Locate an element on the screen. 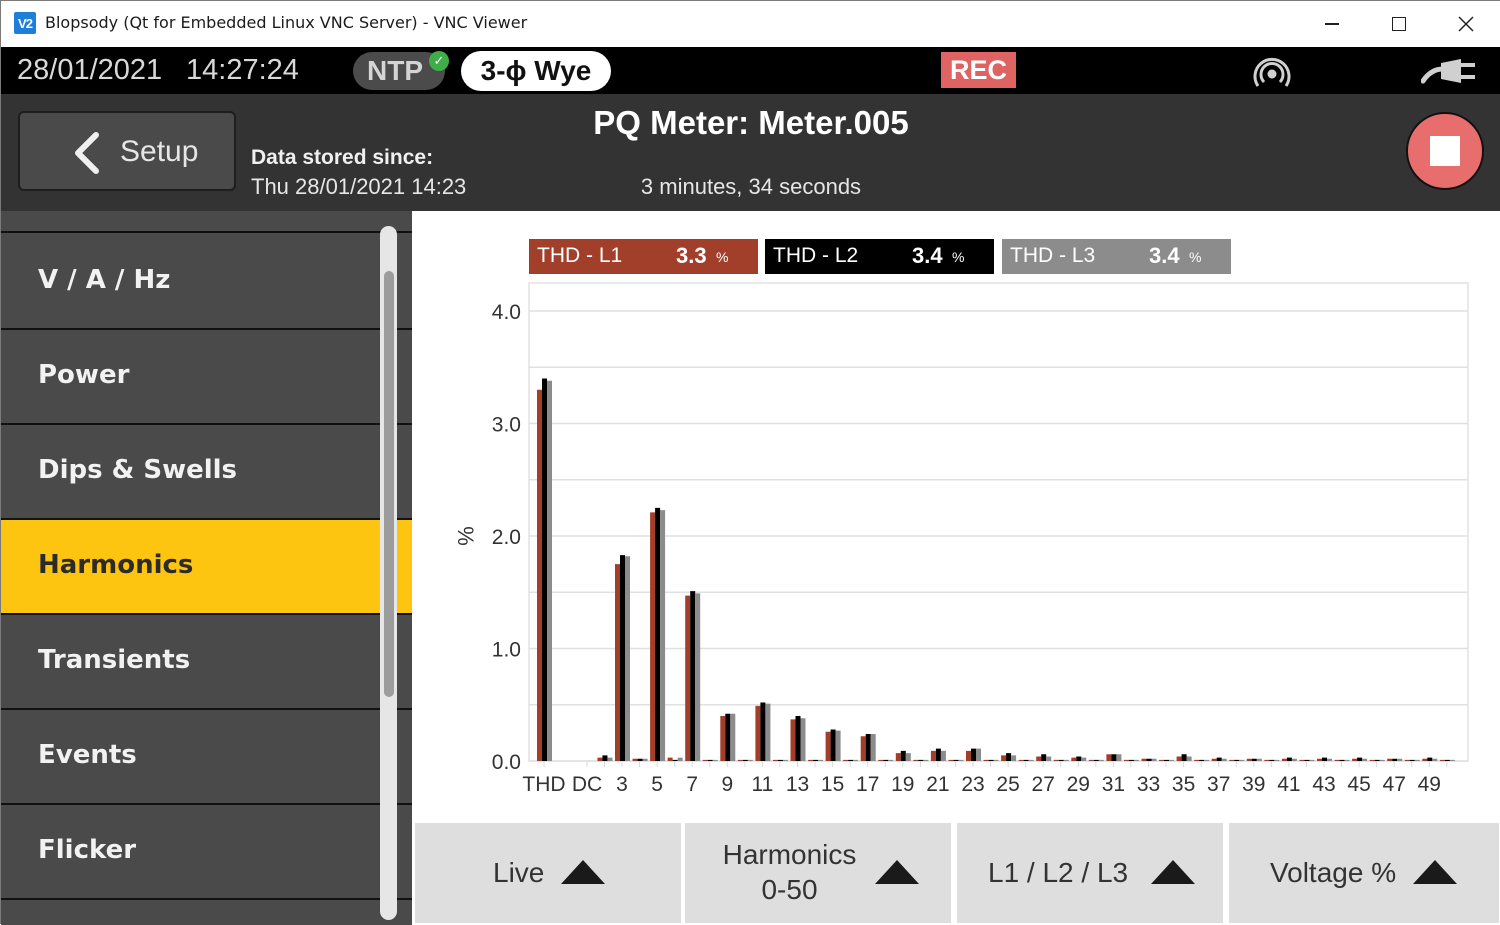  sidebar-item-flicker: Flicker is located at coordinates (206, 852).